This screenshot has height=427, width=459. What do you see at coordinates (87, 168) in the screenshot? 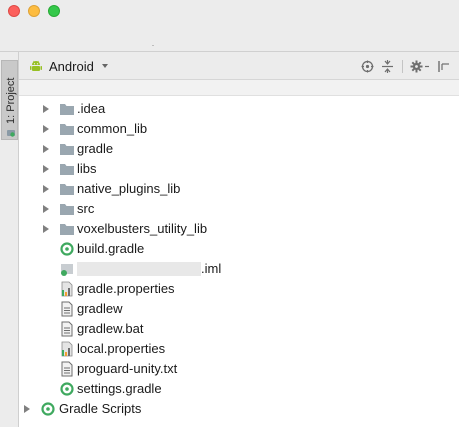
I see `tree-item-label: libs` at bounding box center [87, 168].